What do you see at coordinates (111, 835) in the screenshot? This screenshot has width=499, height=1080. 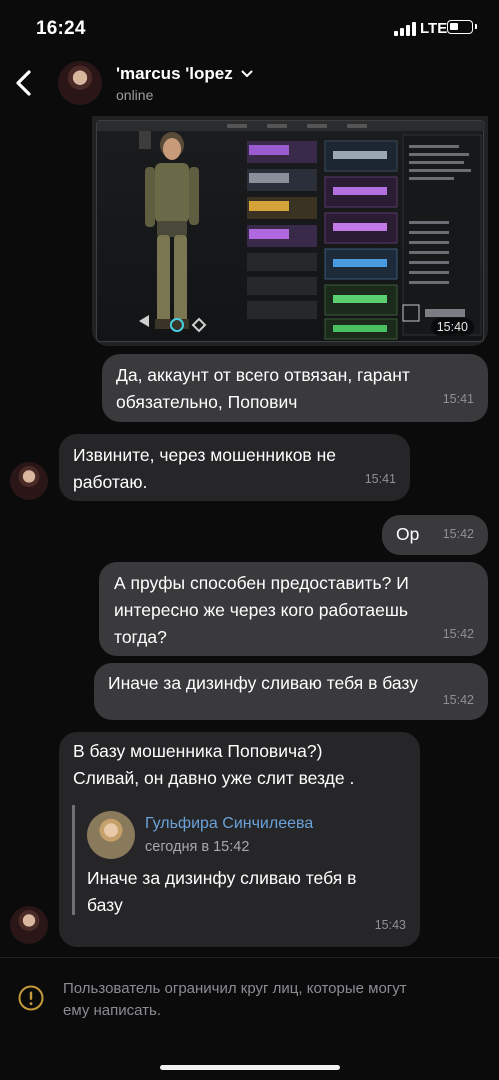 I see `quoted-avatar` at bounding box center [111, 835].